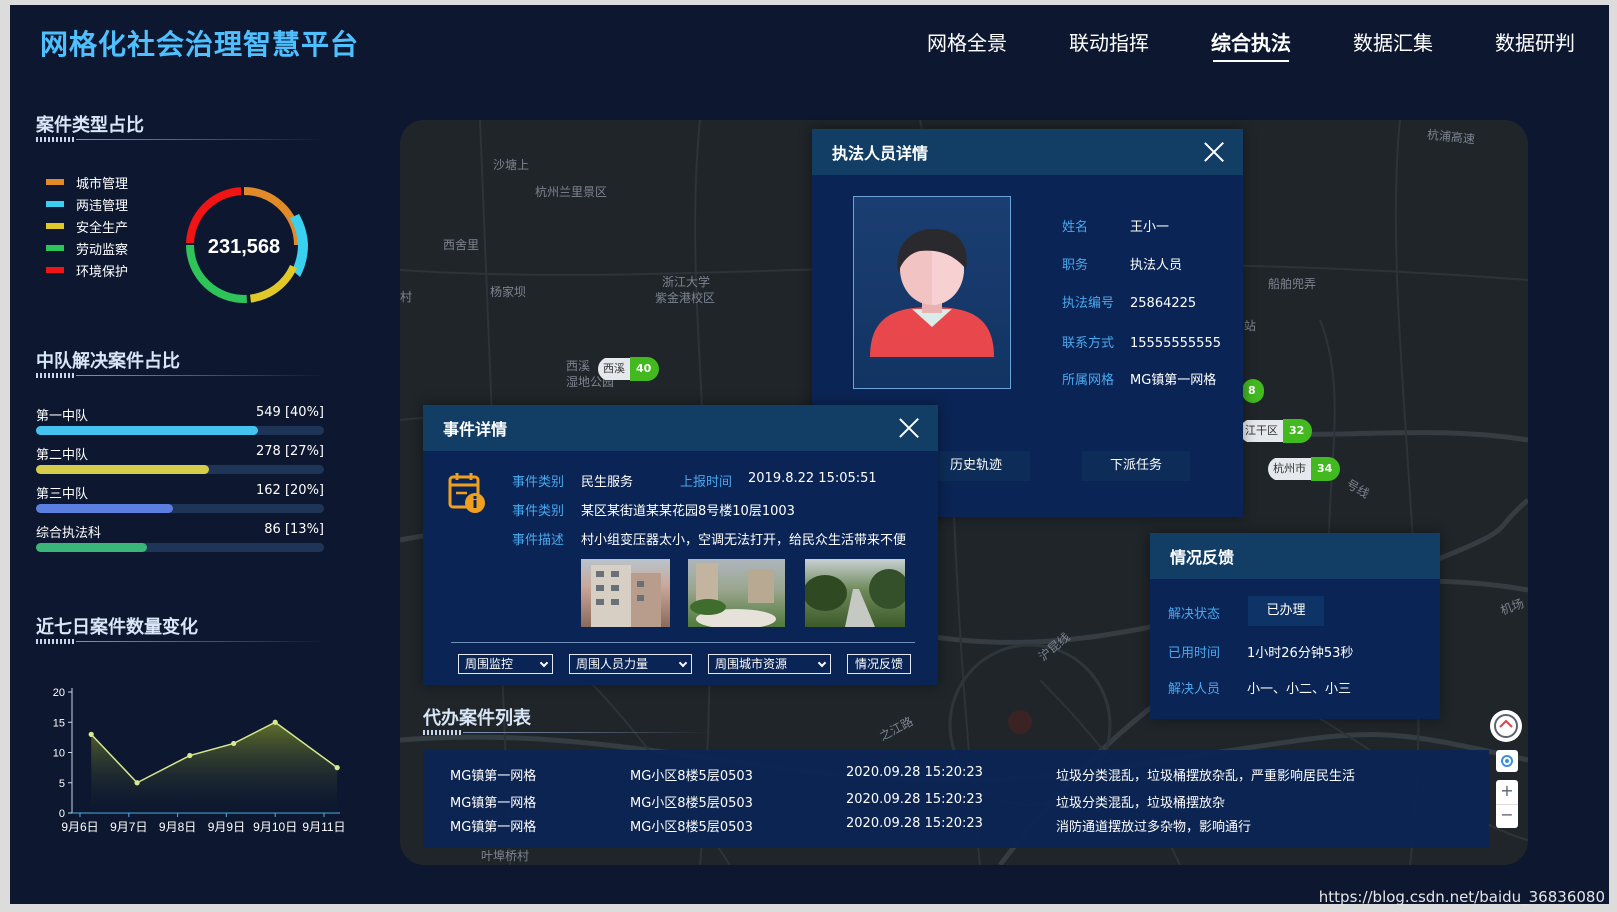  Describe the element at coordinates (69, 533) in the screenshot. I see `team-name: 综合执法科` at that location.